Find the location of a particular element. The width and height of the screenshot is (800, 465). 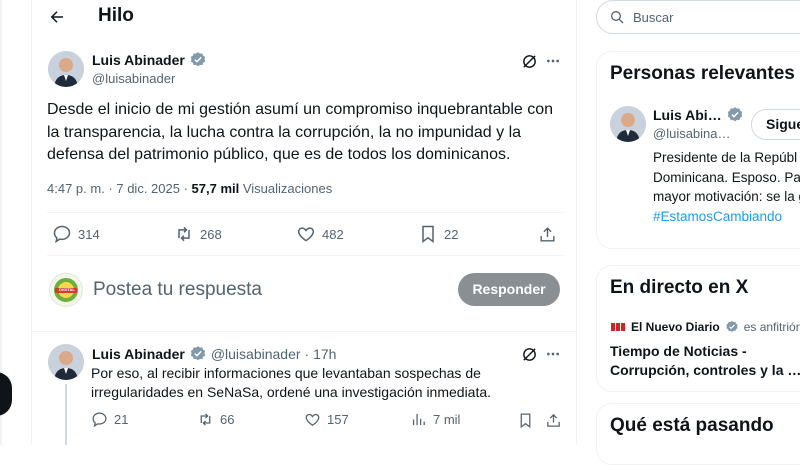

reply-author-avatar is located at coordinates (66, 362).